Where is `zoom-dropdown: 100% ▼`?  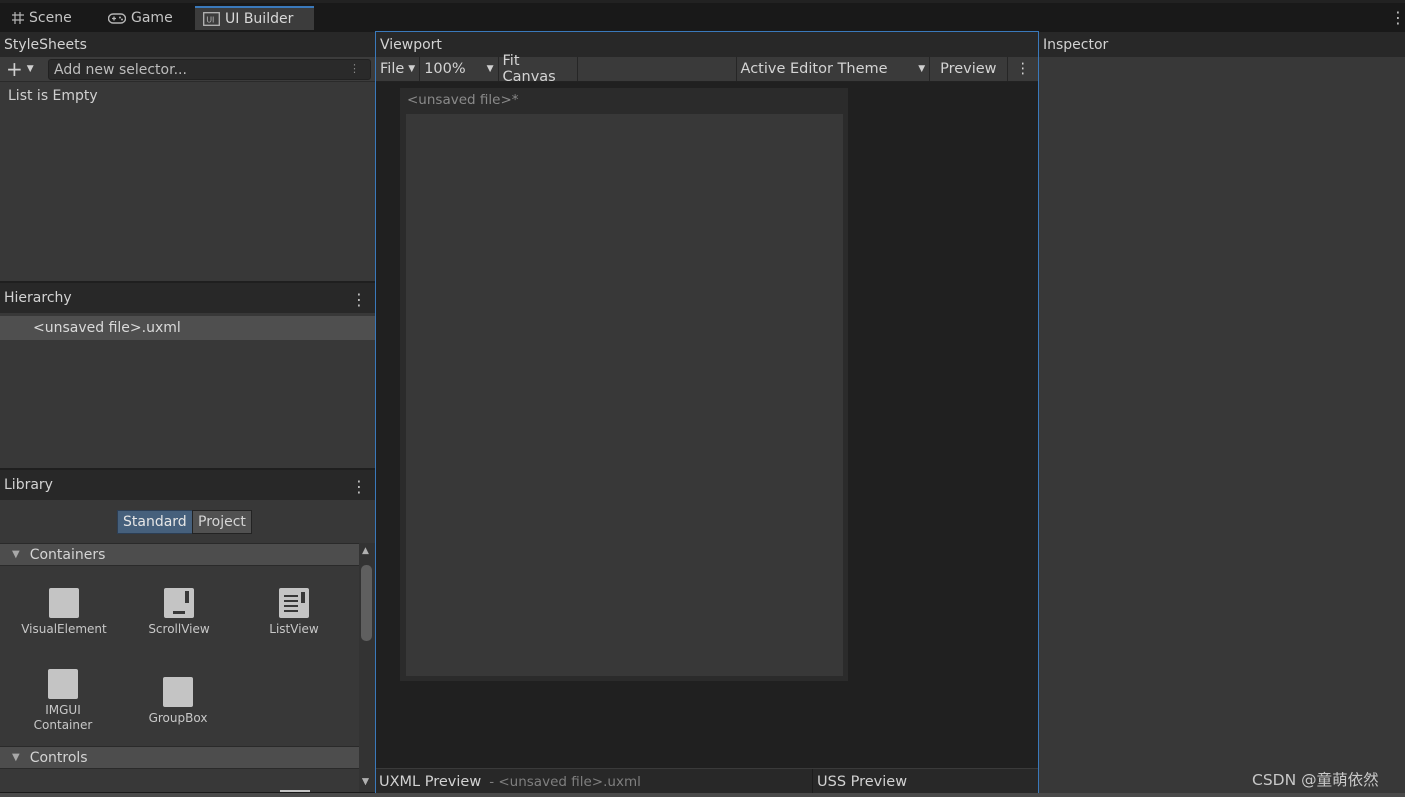
zoom-dropdown: 100% ▼ is located at coordinates (459, 69).